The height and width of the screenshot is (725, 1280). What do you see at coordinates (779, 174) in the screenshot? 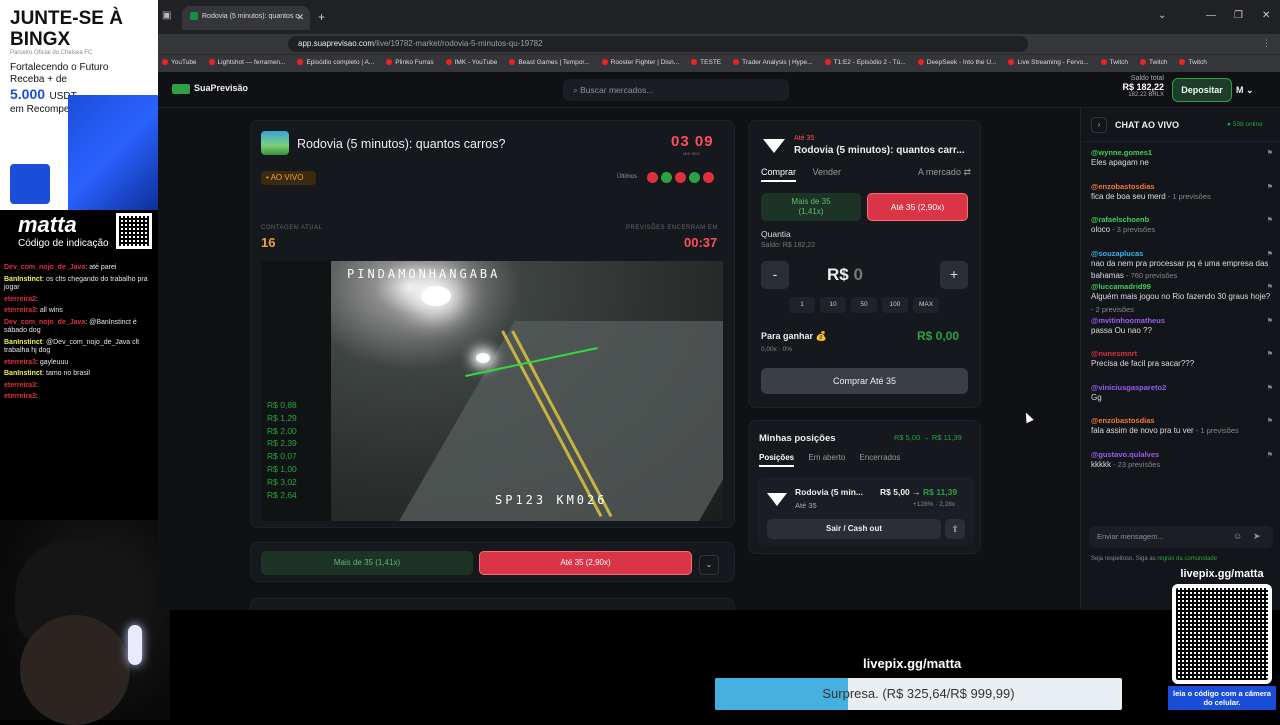
I see `tab-buy: Comprar` at bounding box center [779, 174].